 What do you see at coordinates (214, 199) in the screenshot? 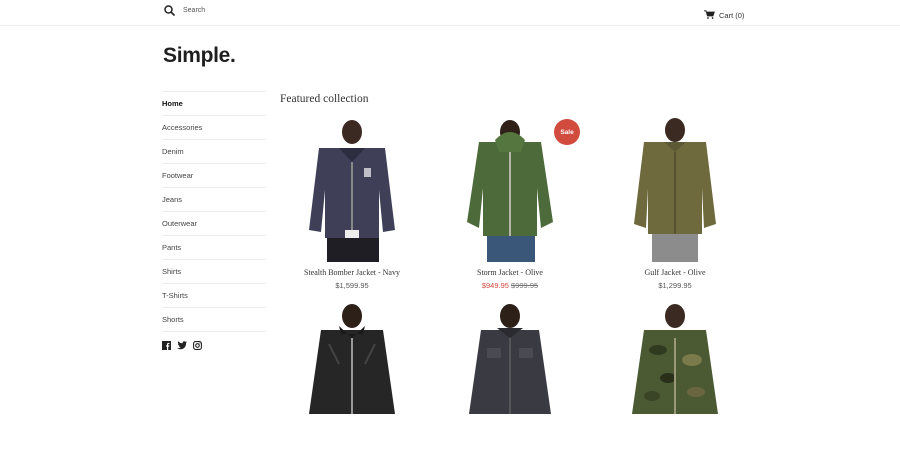
I see `sidebar-item-jeans: Jeans` at bounding box center [214, 199].